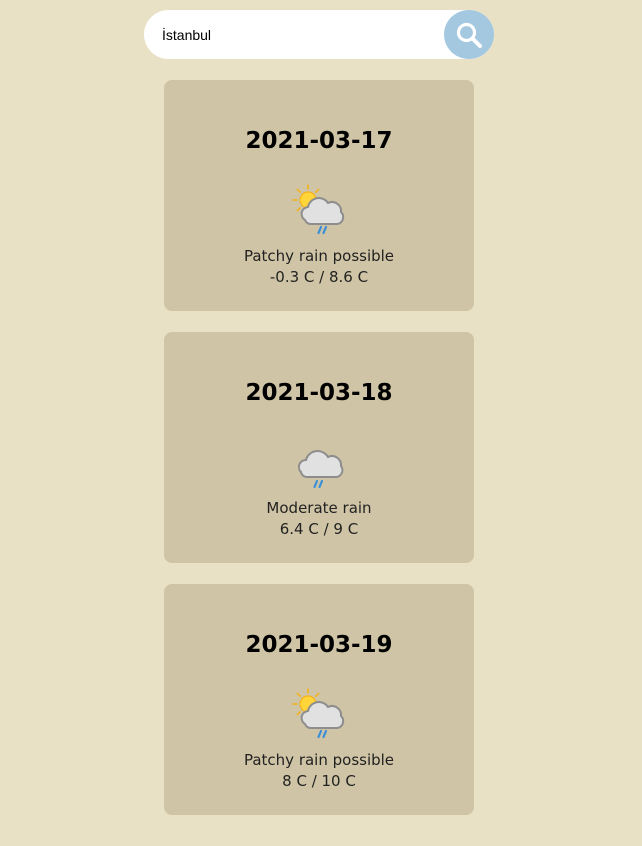 Image resolution: width=642 pixels, height=846 pixels. I want to click on forecast-temperature: 6.4 C / 9 C, so click(319, 529).